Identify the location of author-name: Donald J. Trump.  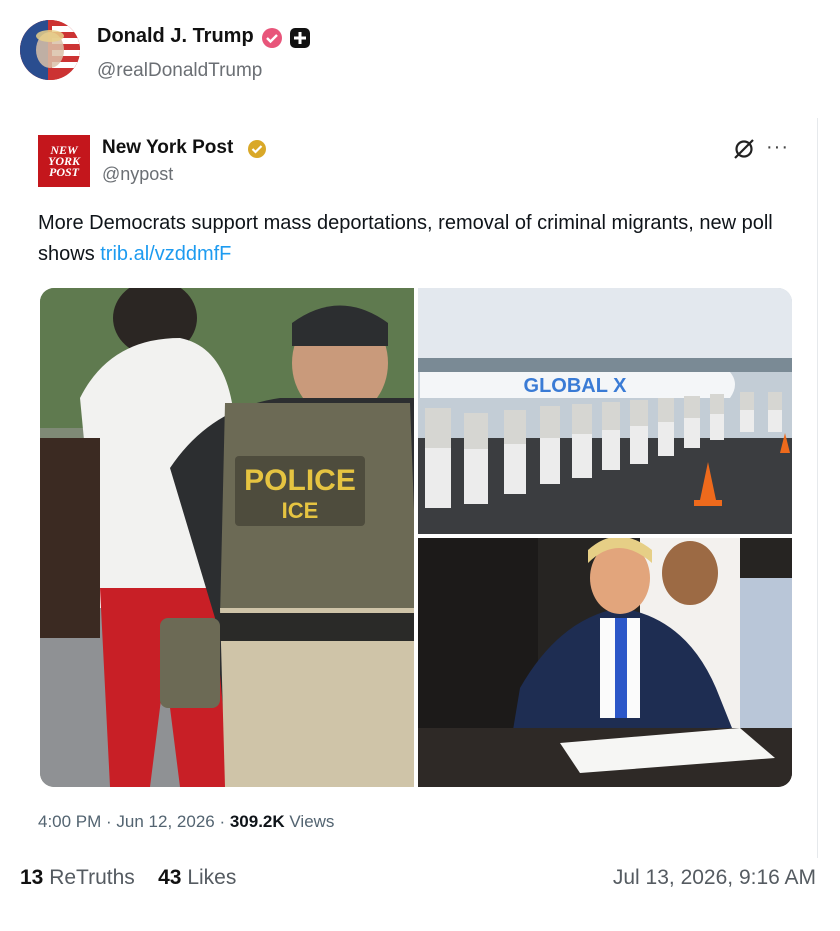
(175, 36).